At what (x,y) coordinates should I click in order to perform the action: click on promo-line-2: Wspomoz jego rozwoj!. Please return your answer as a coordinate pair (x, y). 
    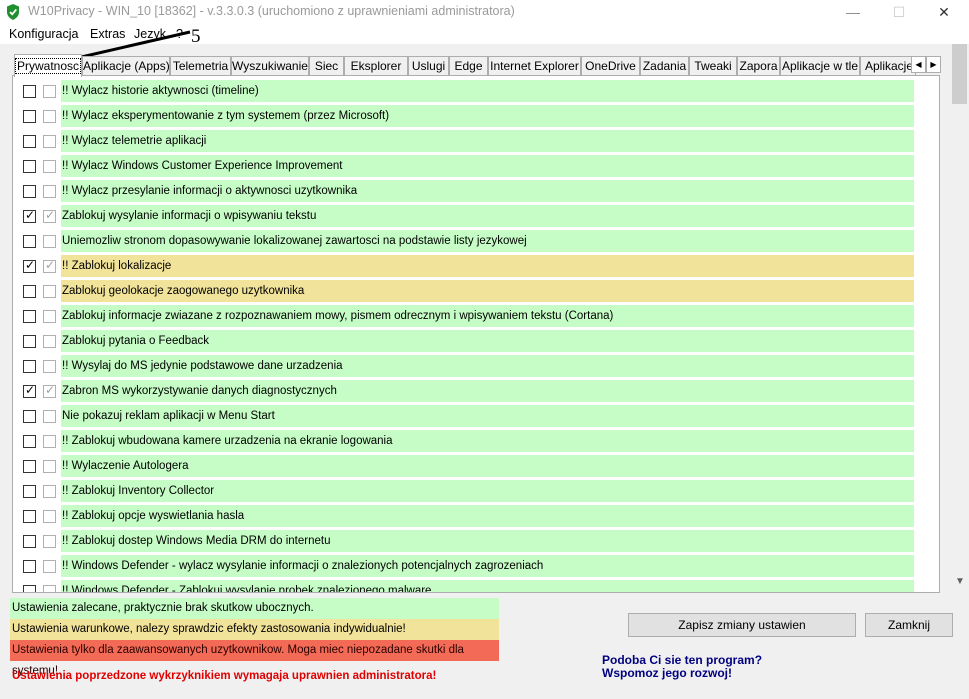
    Looking at the image, I should click on (667, 673).